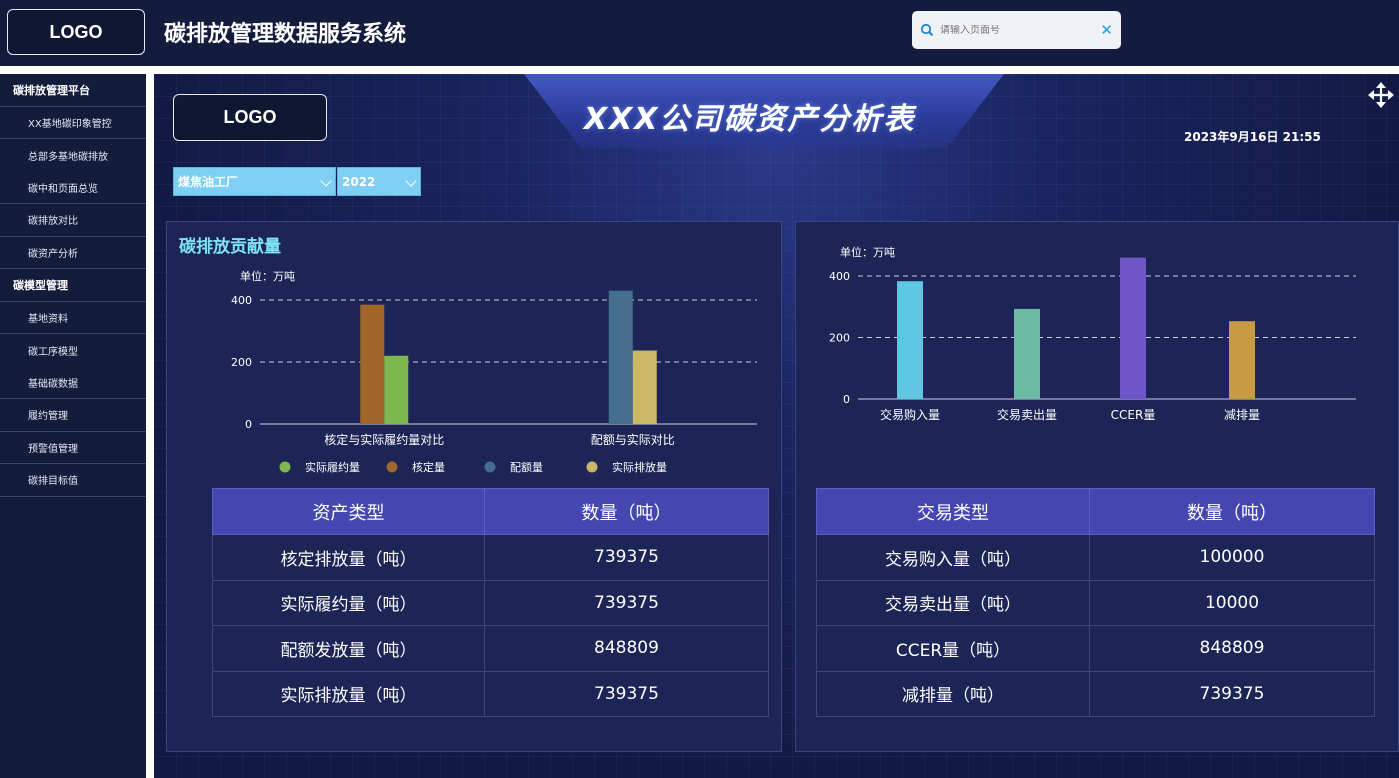 Image resolution: width=1399 pixels, height=778 pixels. What do you see at coordinates (73, 155) in the screenshot?
I see `sidebar-item-hq-multibase: 总部多基地碳排放` at bounding box center [73, 155].